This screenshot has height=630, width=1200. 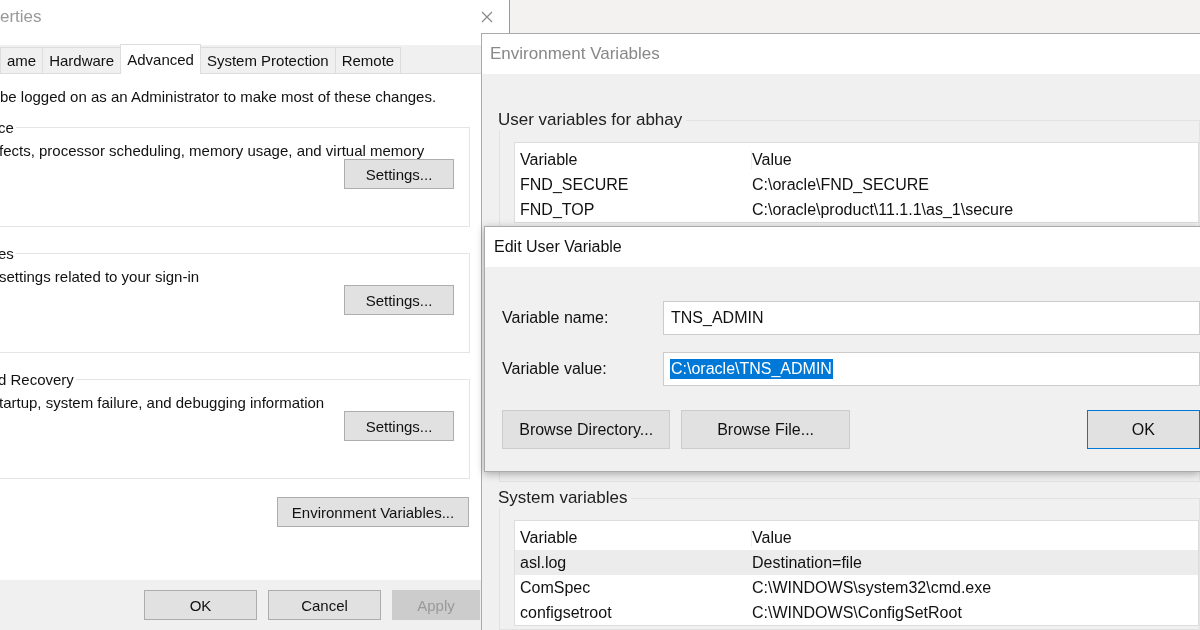 What do you see at coordinates (558, 209) in the screenshot?
I see `variable-name: FND_TOP` at bounding box center [558, 209].